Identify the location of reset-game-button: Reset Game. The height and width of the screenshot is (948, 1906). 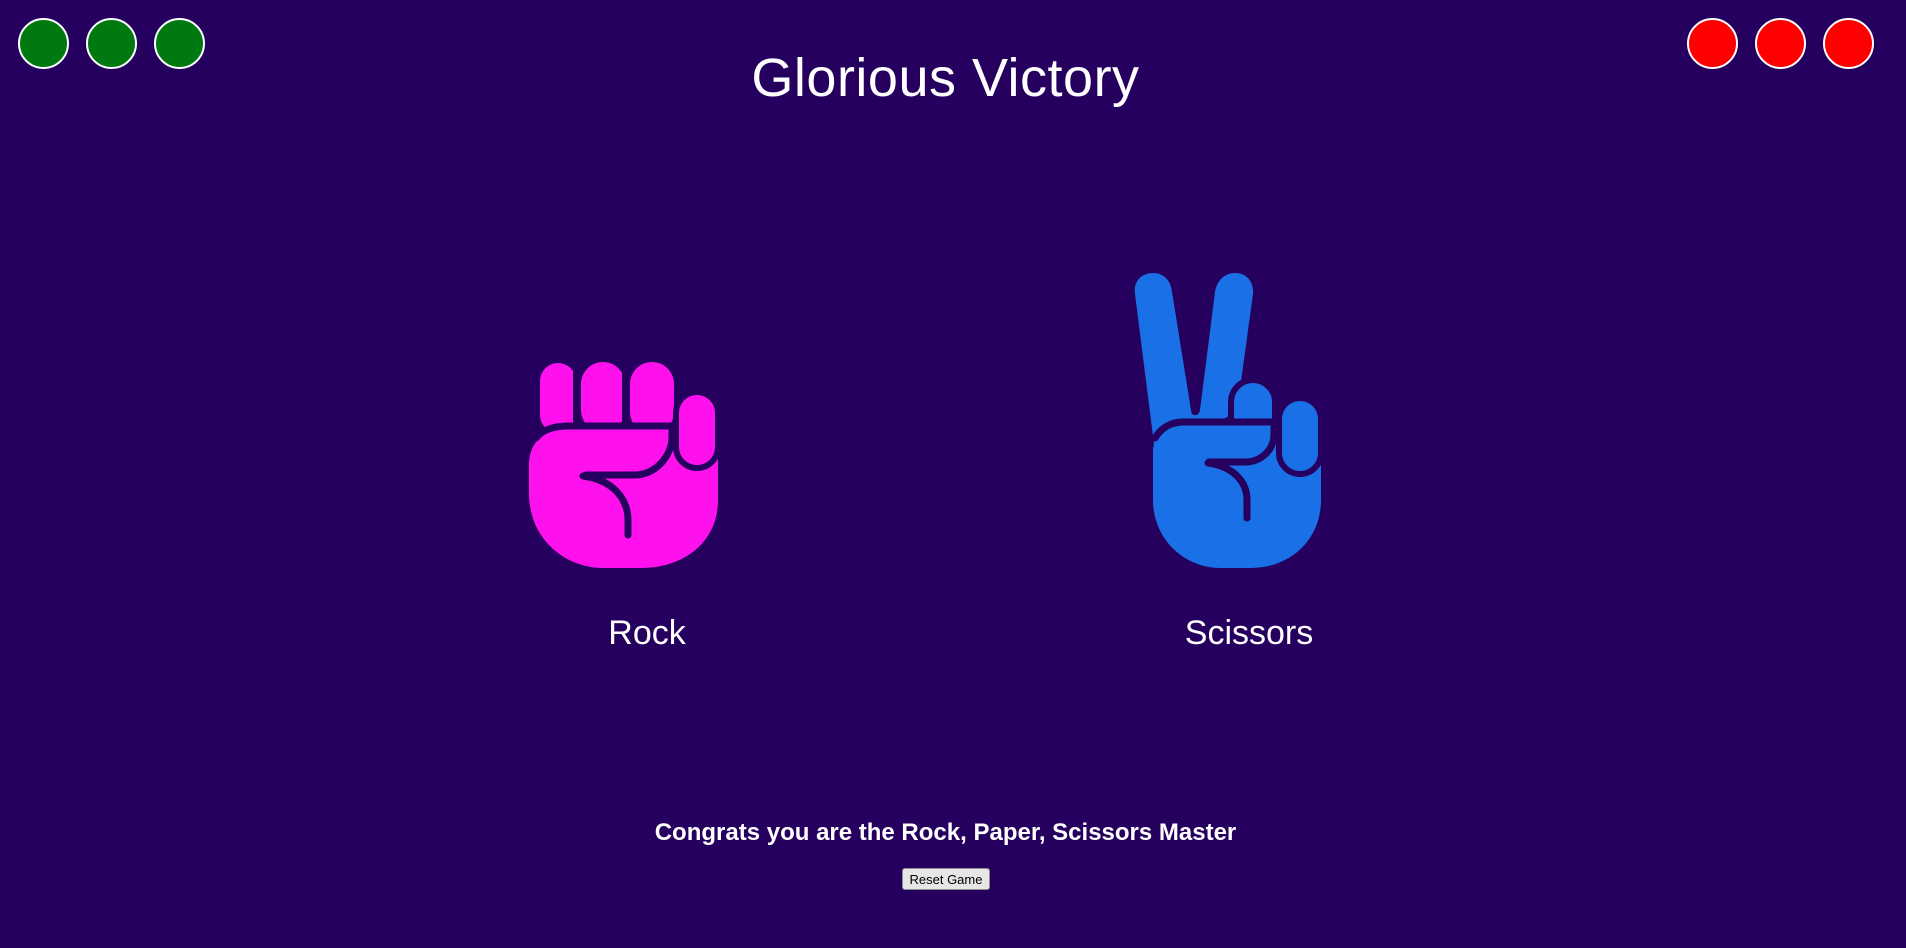
(946, 879).